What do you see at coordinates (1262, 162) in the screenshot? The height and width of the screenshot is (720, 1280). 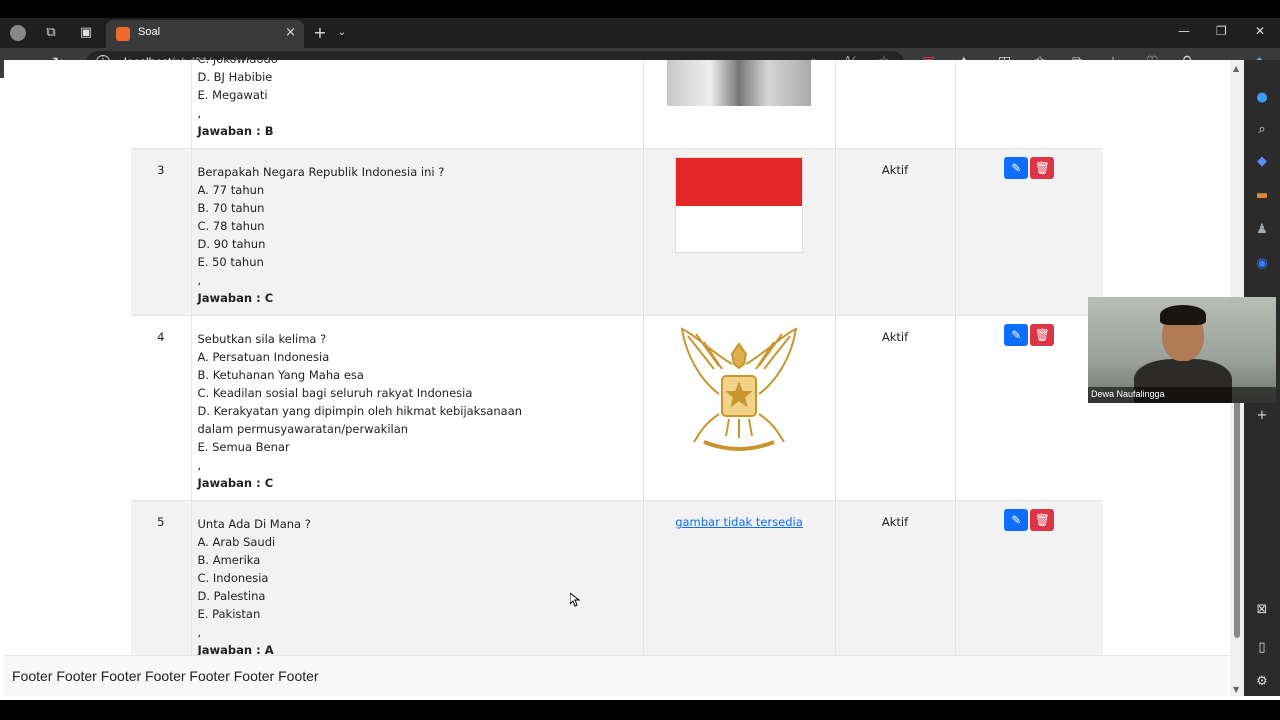 I see `shopping-tag-icon: ◆` at bounding box center [1262, 162].